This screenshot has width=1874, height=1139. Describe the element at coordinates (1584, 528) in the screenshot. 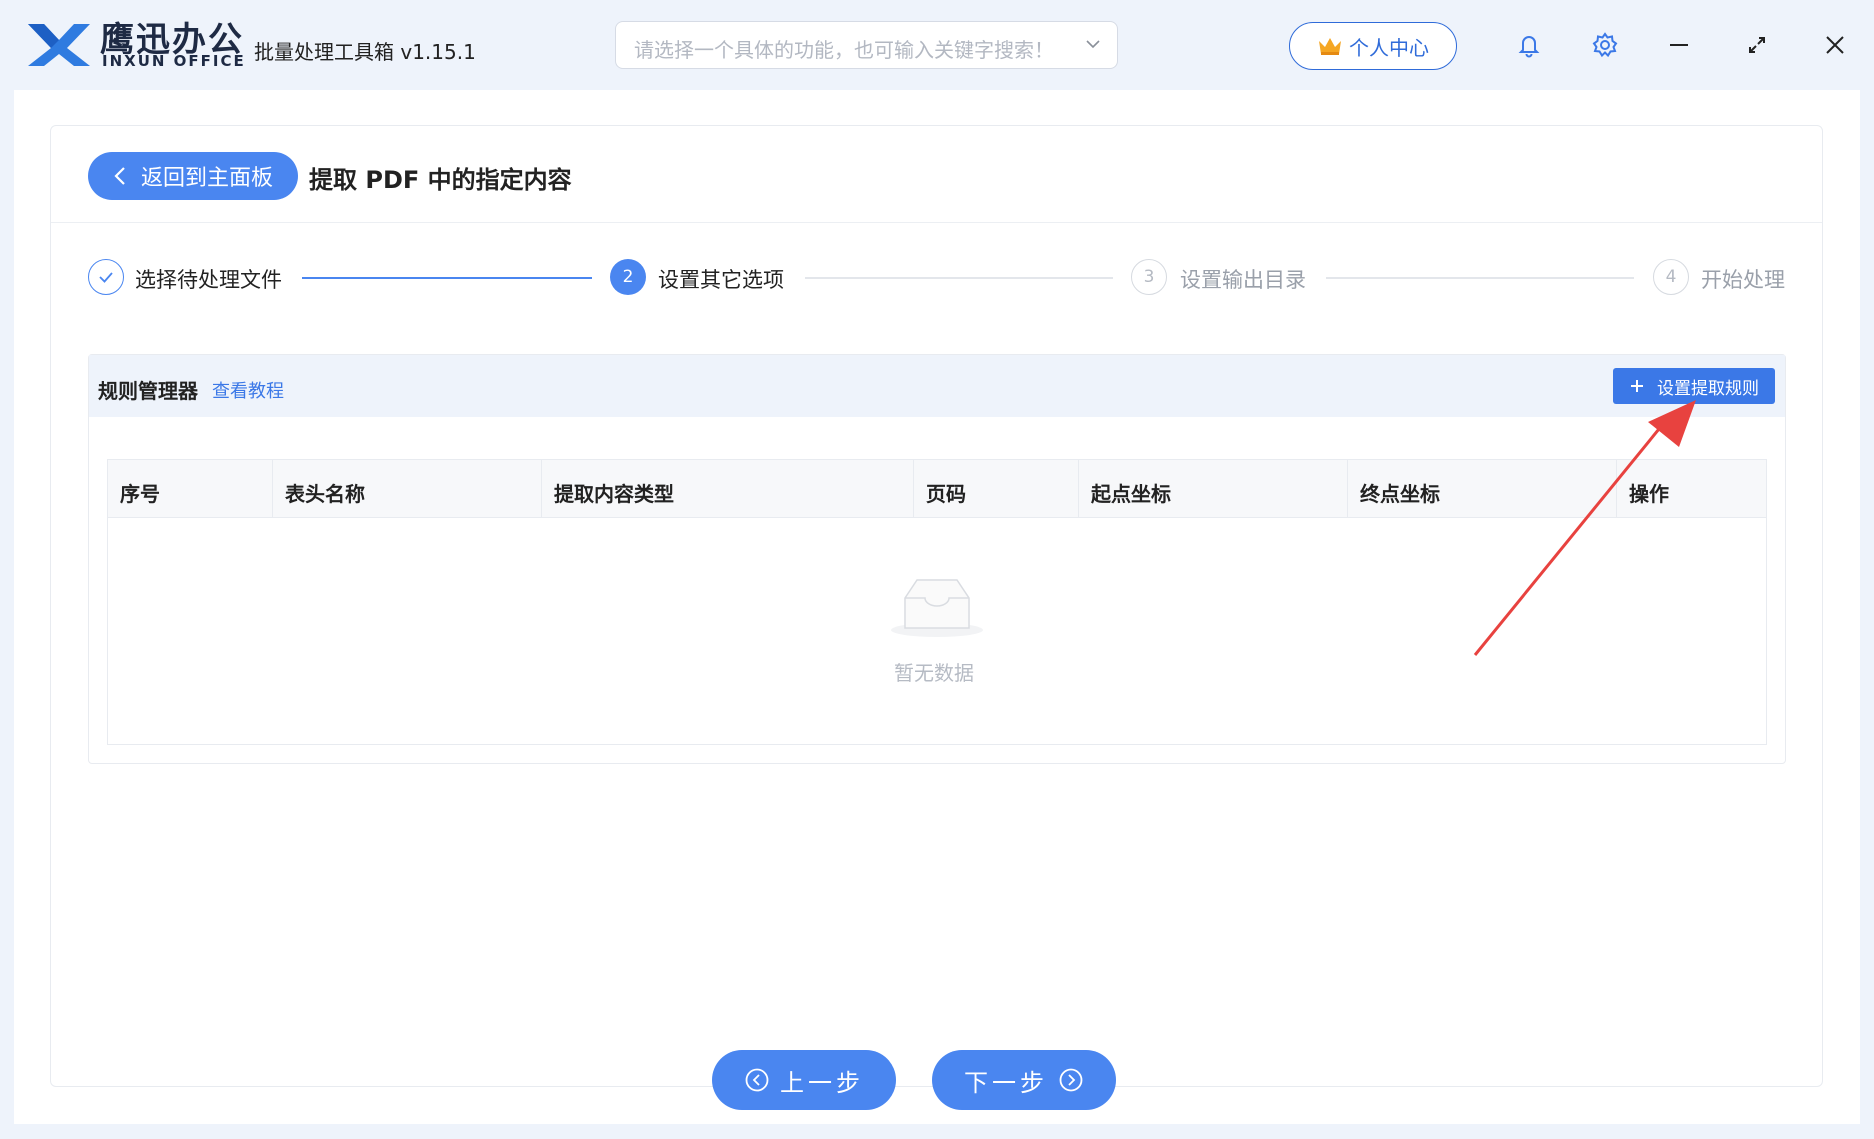

I see `annotation-arrow-icon` at that location.